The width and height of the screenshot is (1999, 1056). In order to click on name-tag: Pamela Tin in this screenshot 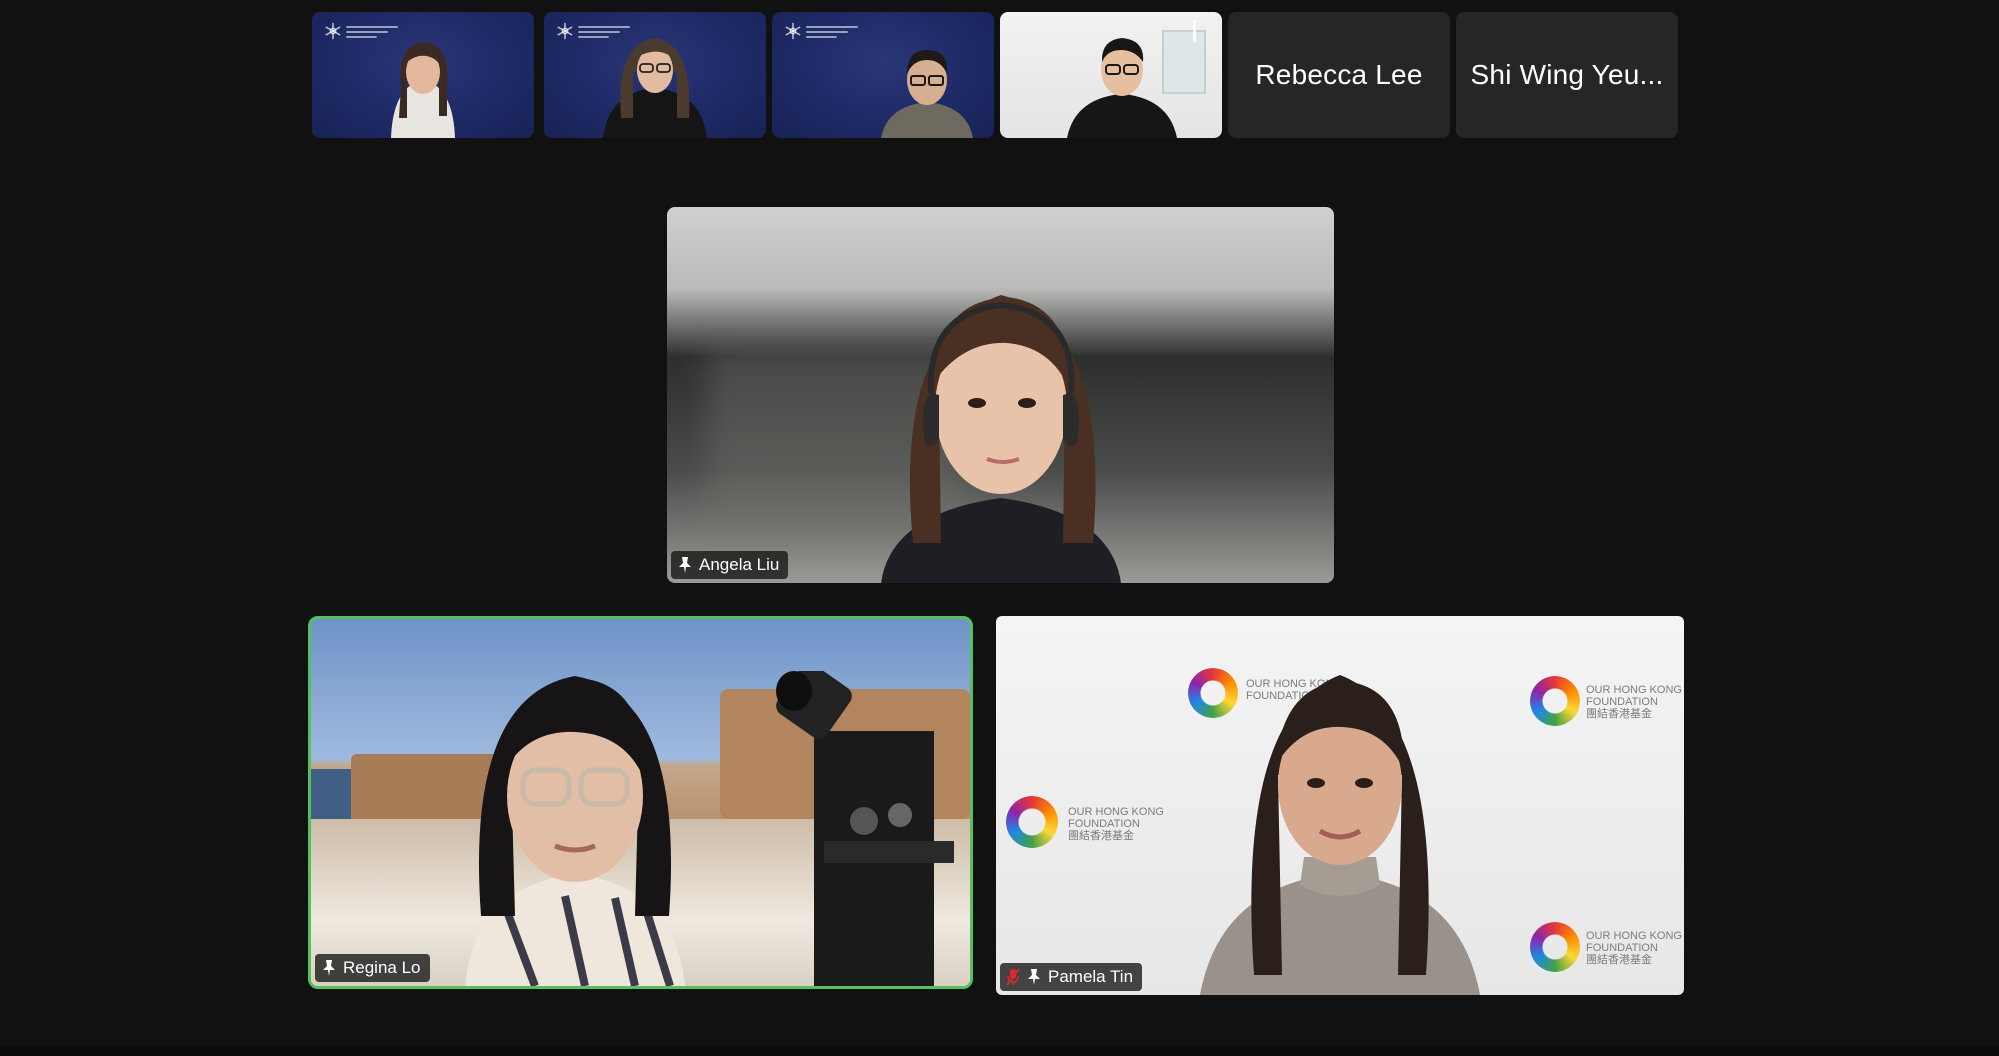, I will do `click(1071, 977)`.